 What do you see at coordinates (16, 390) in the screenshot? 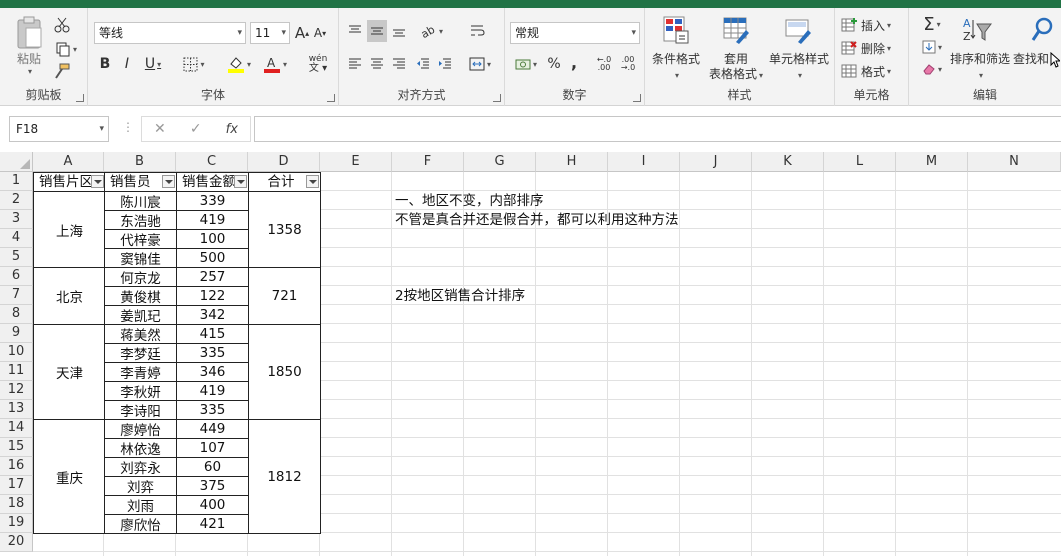
I see `row-header-12: 12` at bounding box center [16, 390].